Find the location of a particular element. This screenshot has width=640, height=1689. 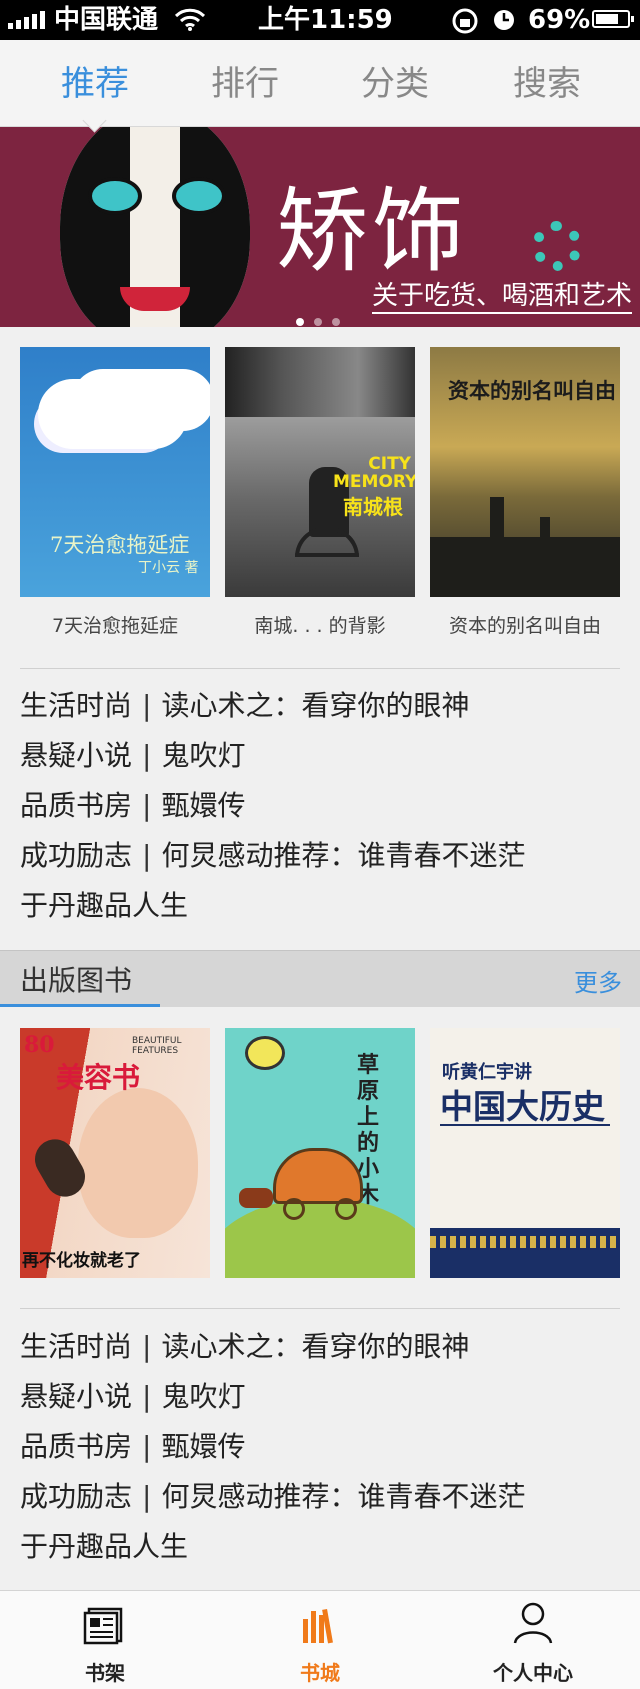

section-title: 出版图书 is located at coordinates (76, 980).